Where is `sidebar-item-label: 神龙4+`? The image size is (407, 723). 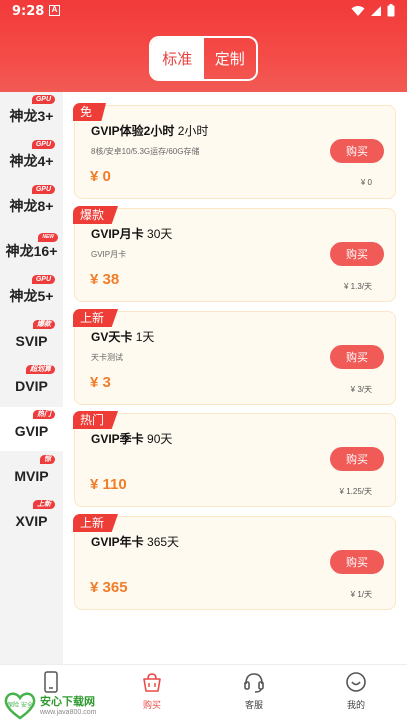 sidebar-item-label: 神龙4+ is located at coordinates (31, 161).